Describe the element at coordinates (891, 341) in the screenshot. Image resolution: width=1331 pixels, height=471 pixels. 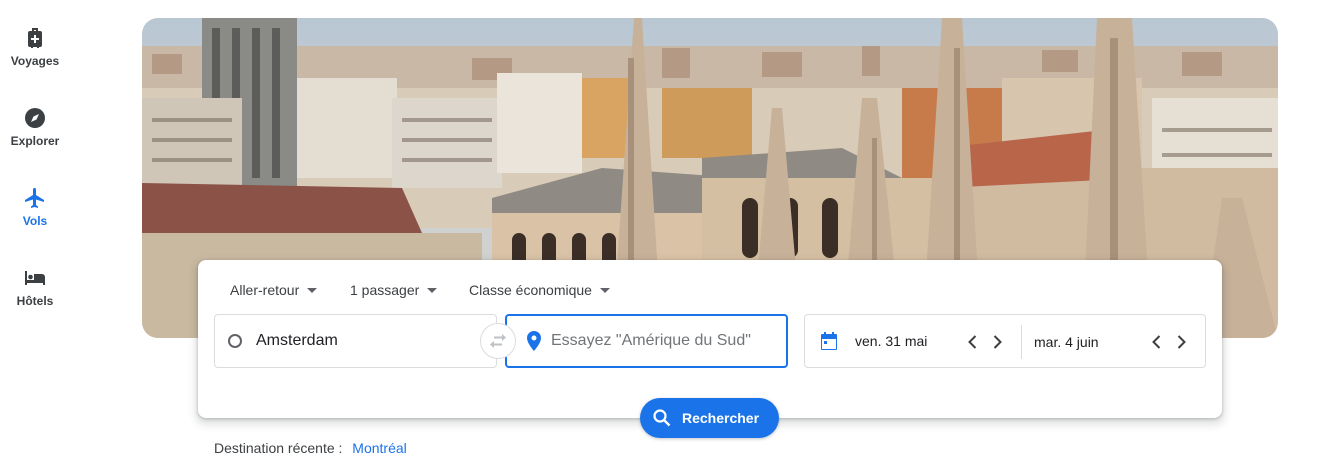
I see `depart-date: ven. 31 mai` at that location.